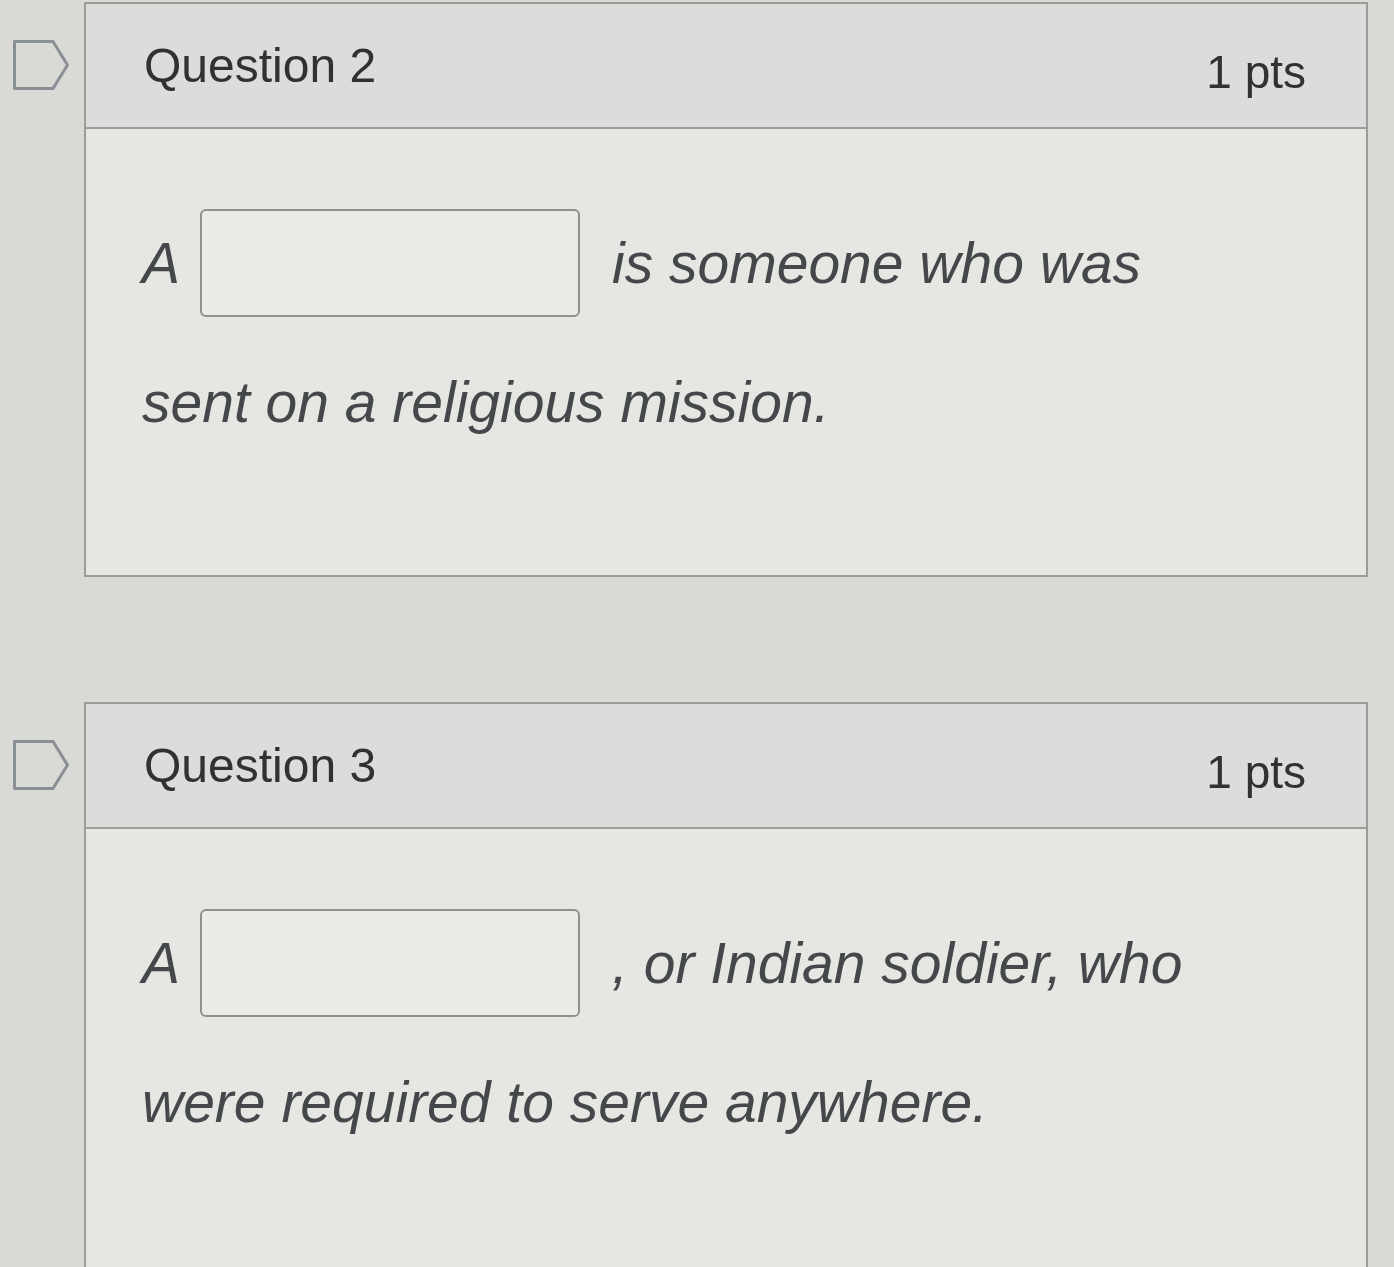 This screenshot has width=1394, height=1267. Describe the element at coordinates (260, 65) in the screenshot. I see `question-title: Question 2` at that location.